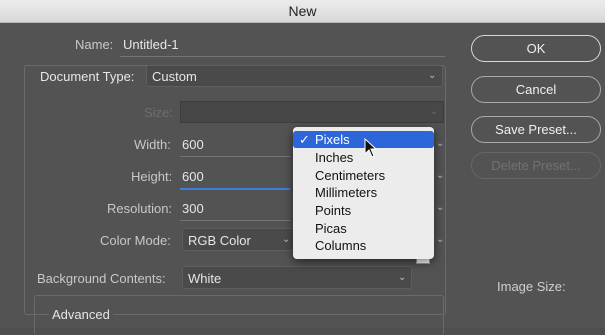  What do you see at coordinates (332, 139) in the screenshot?
I see `menu-item-label: Pixels` at bounding box center [332, 139].